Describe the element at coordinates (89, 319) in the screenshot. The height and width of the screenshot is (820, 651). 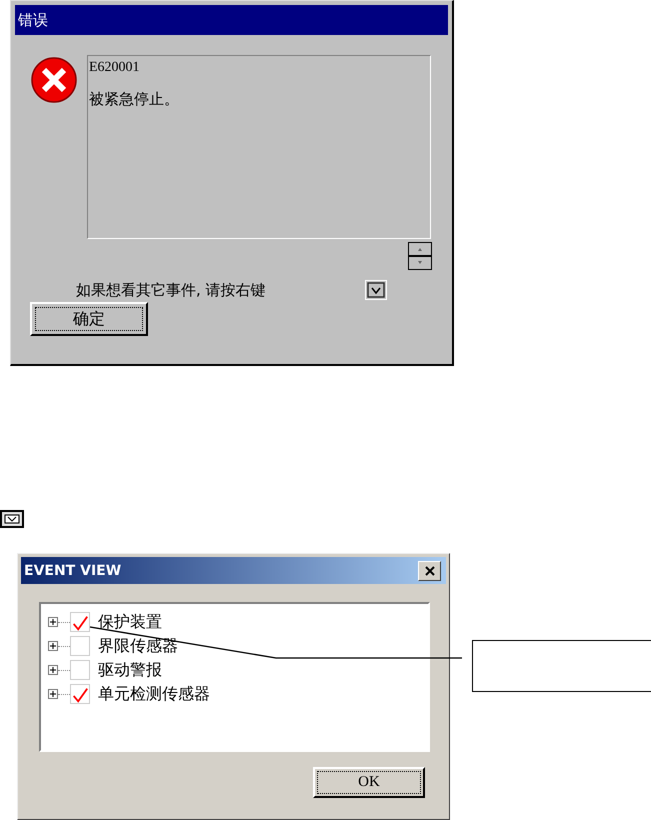
I see `ok-button: 确定` at that location.